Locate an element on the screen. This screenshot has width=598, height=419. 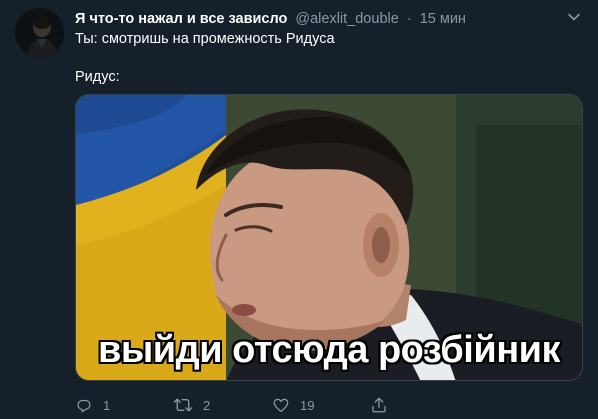
share-button is located at coordinates (379, 405).